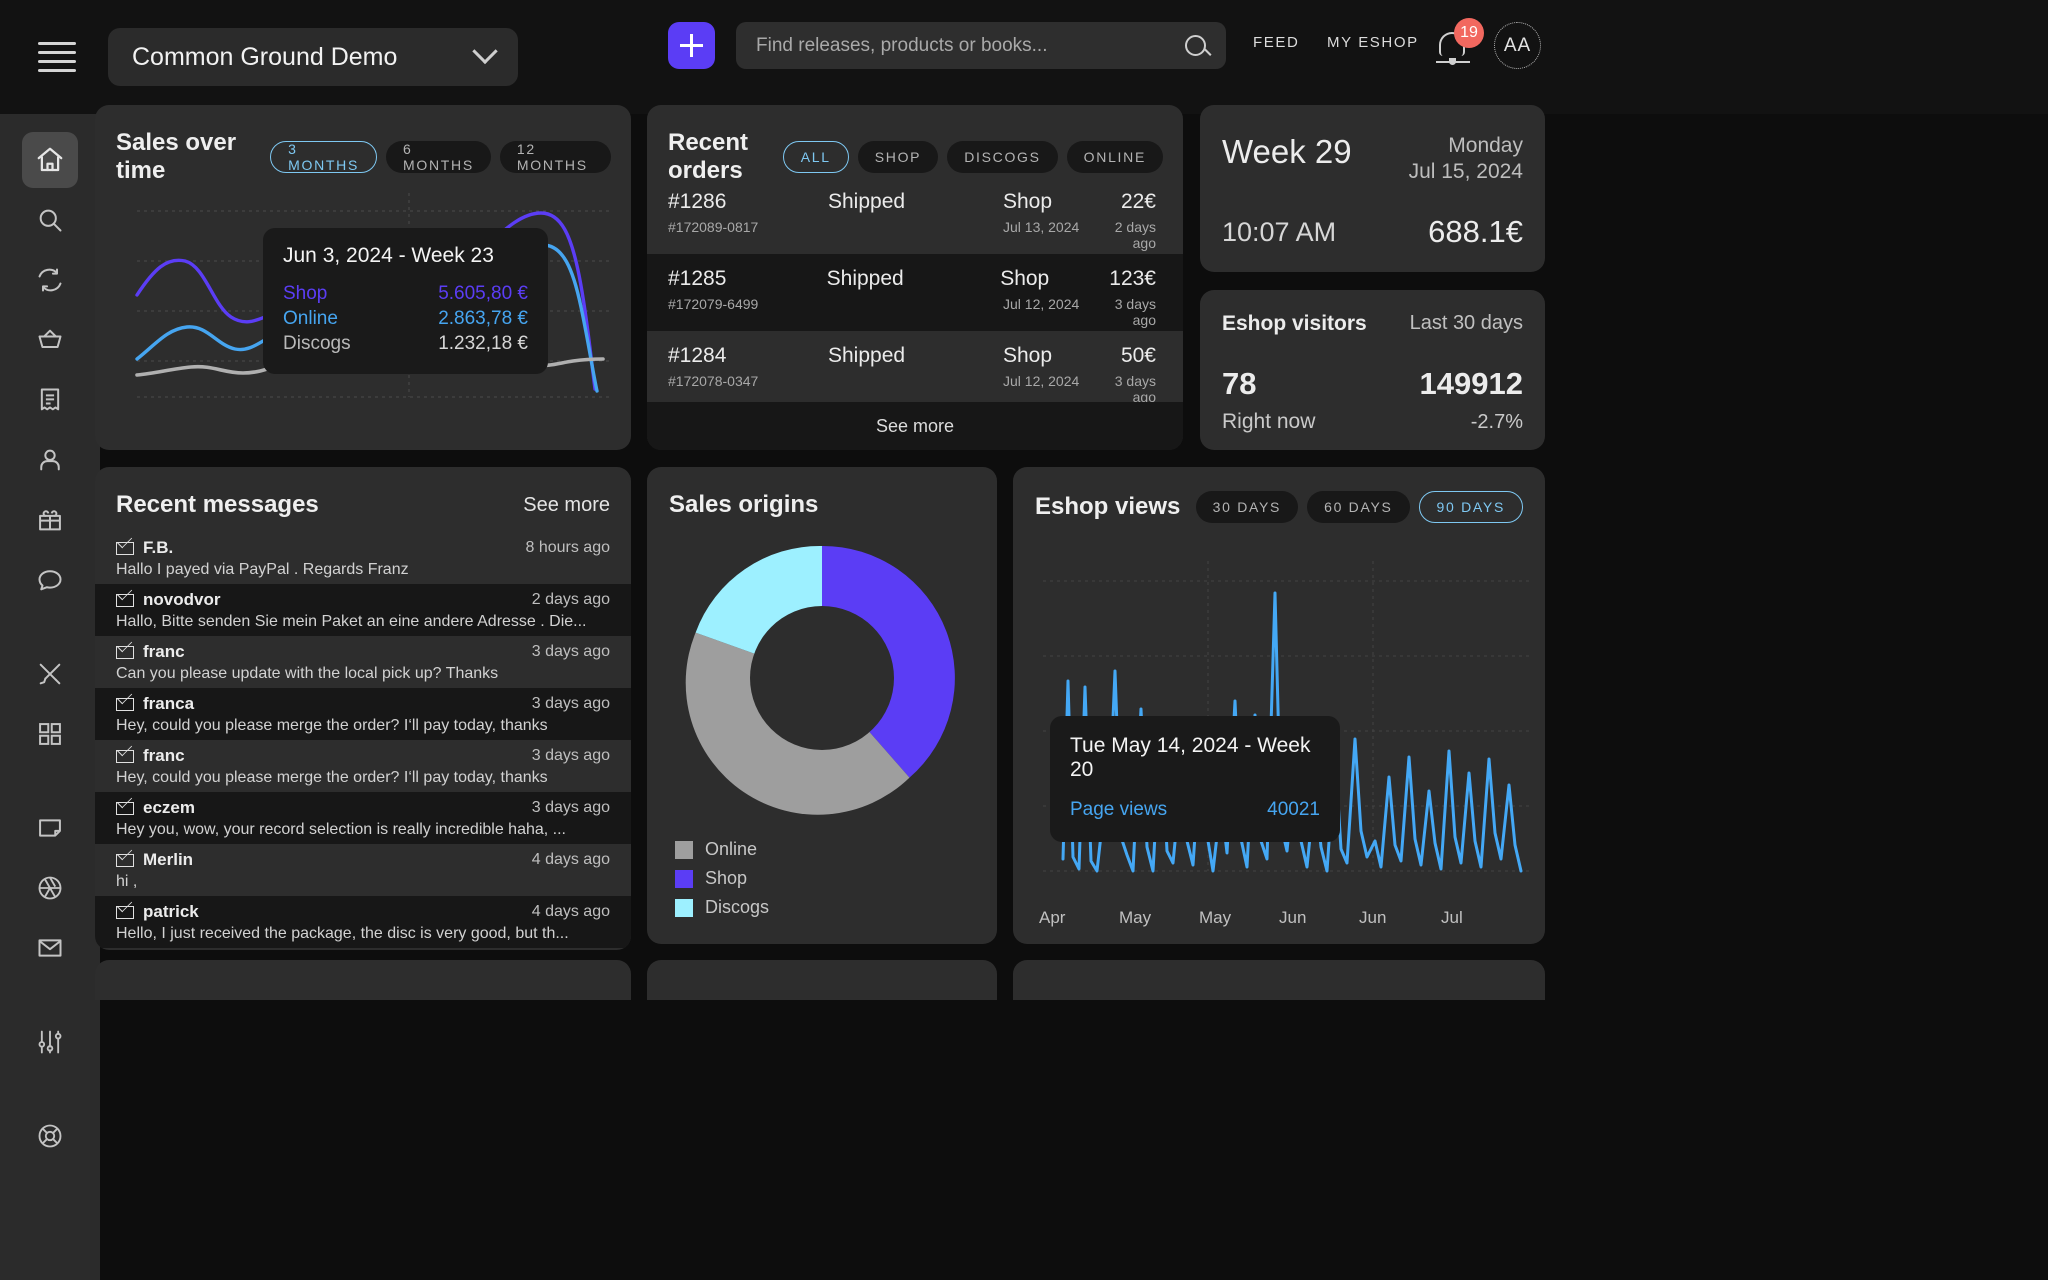 This screenshot has height=1280, width=2048. I want to click on sidebar-item-help, so click(50, 1136).